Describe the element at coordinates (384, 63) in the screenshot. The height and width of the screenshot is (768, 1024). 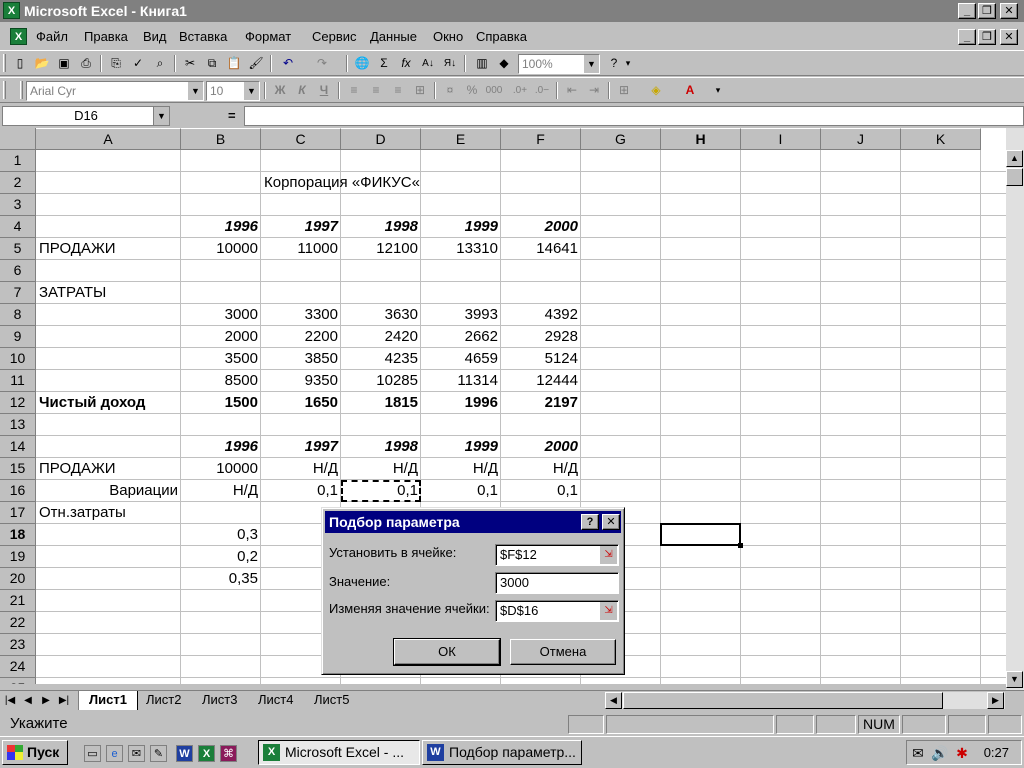
I see `autosum-icon: Σ` at that location.